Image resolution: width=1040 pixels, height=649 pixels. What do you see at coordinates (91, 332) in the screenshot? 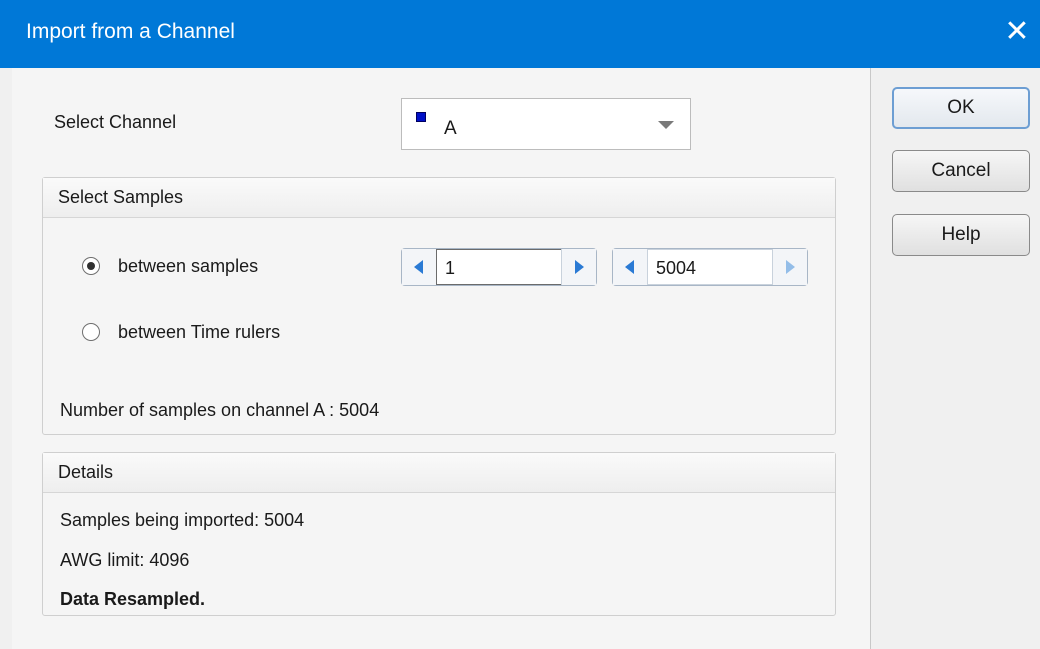
I see `radio-between-time-rulers` at bounding box center [91, 332].